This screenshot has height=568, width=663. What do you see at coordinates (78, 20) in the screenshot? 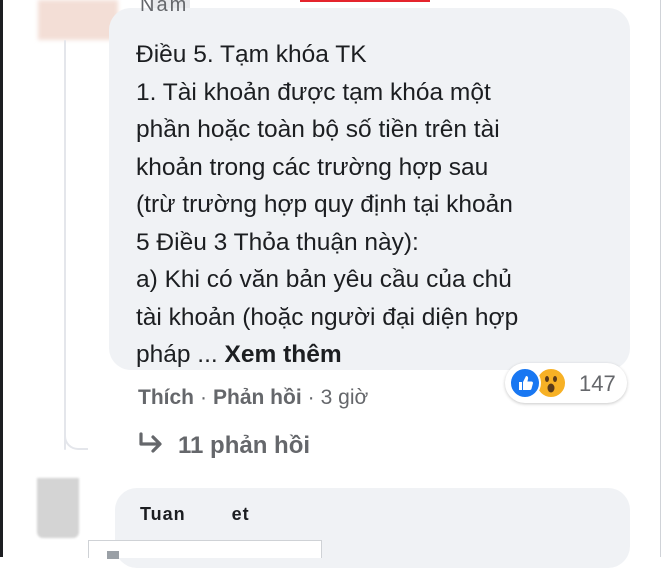
I see `previous-avatar-fragment` at bounding box center [78, 20].